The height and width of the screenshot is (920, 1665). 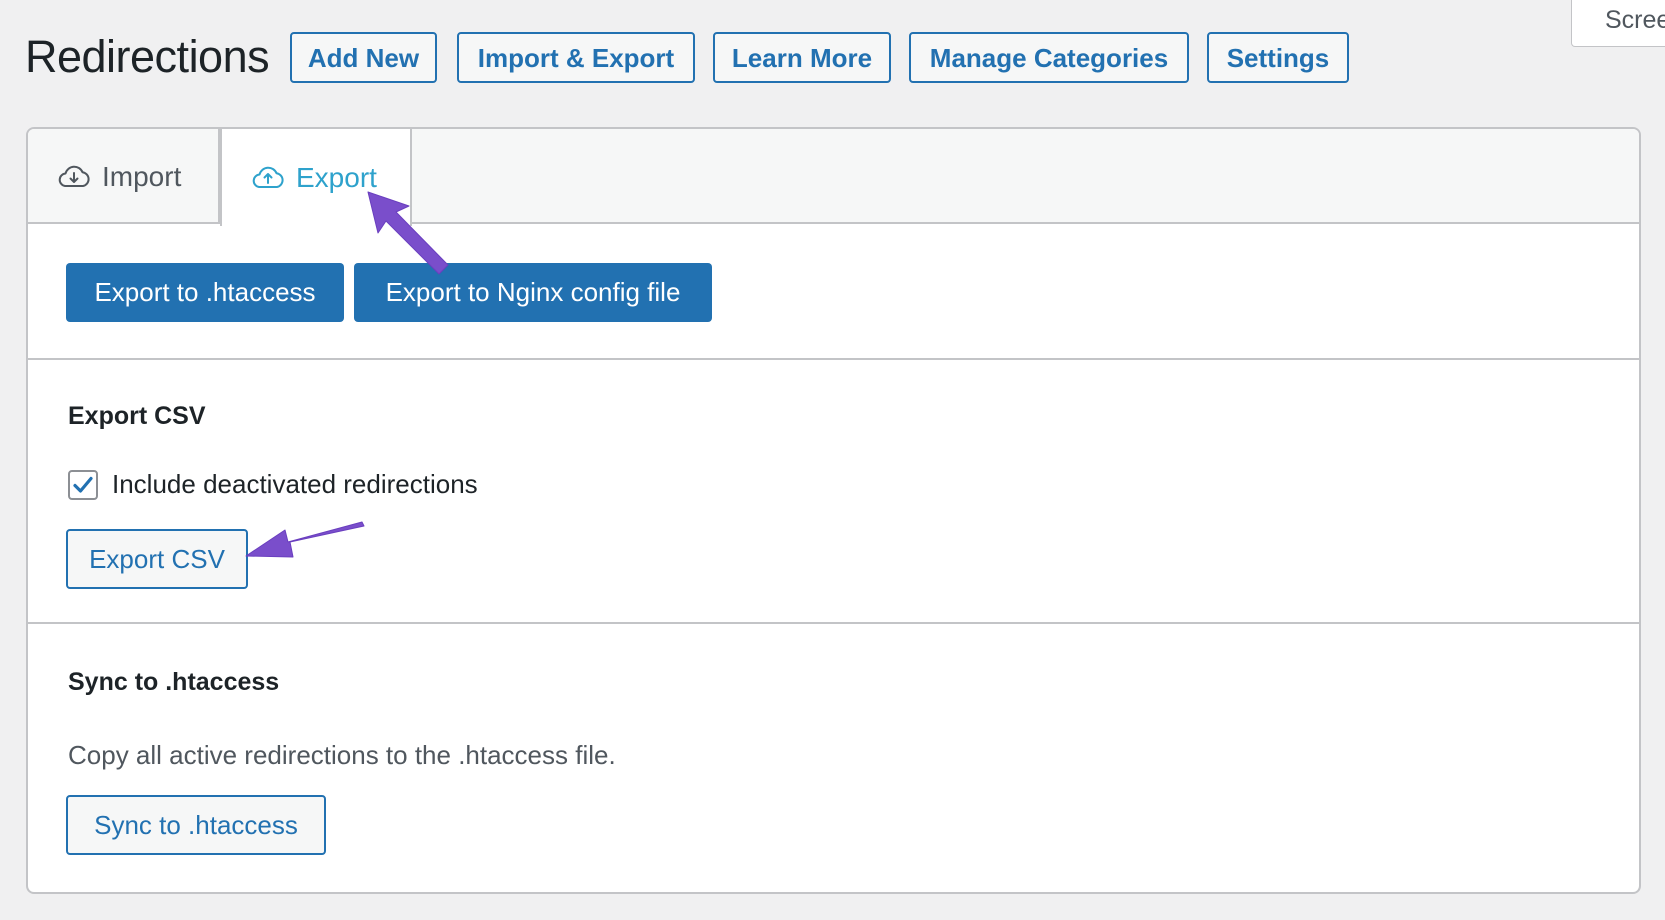 What do you see at coordinates (363, 57) in the screenshot?
I see `add-new-button: Add New` at bounding box center [363, 57].